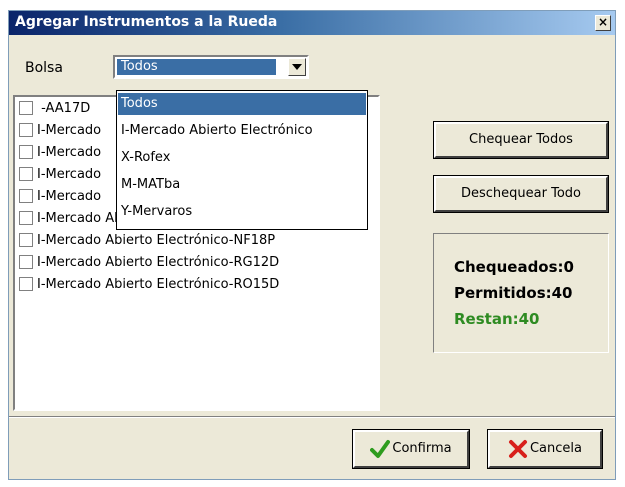 The width and height of the screenshot is (625, 487). Describe the element at coordinates (242, 185) in the screenshot. I see `dropdown-option: M-MATba` at that location.